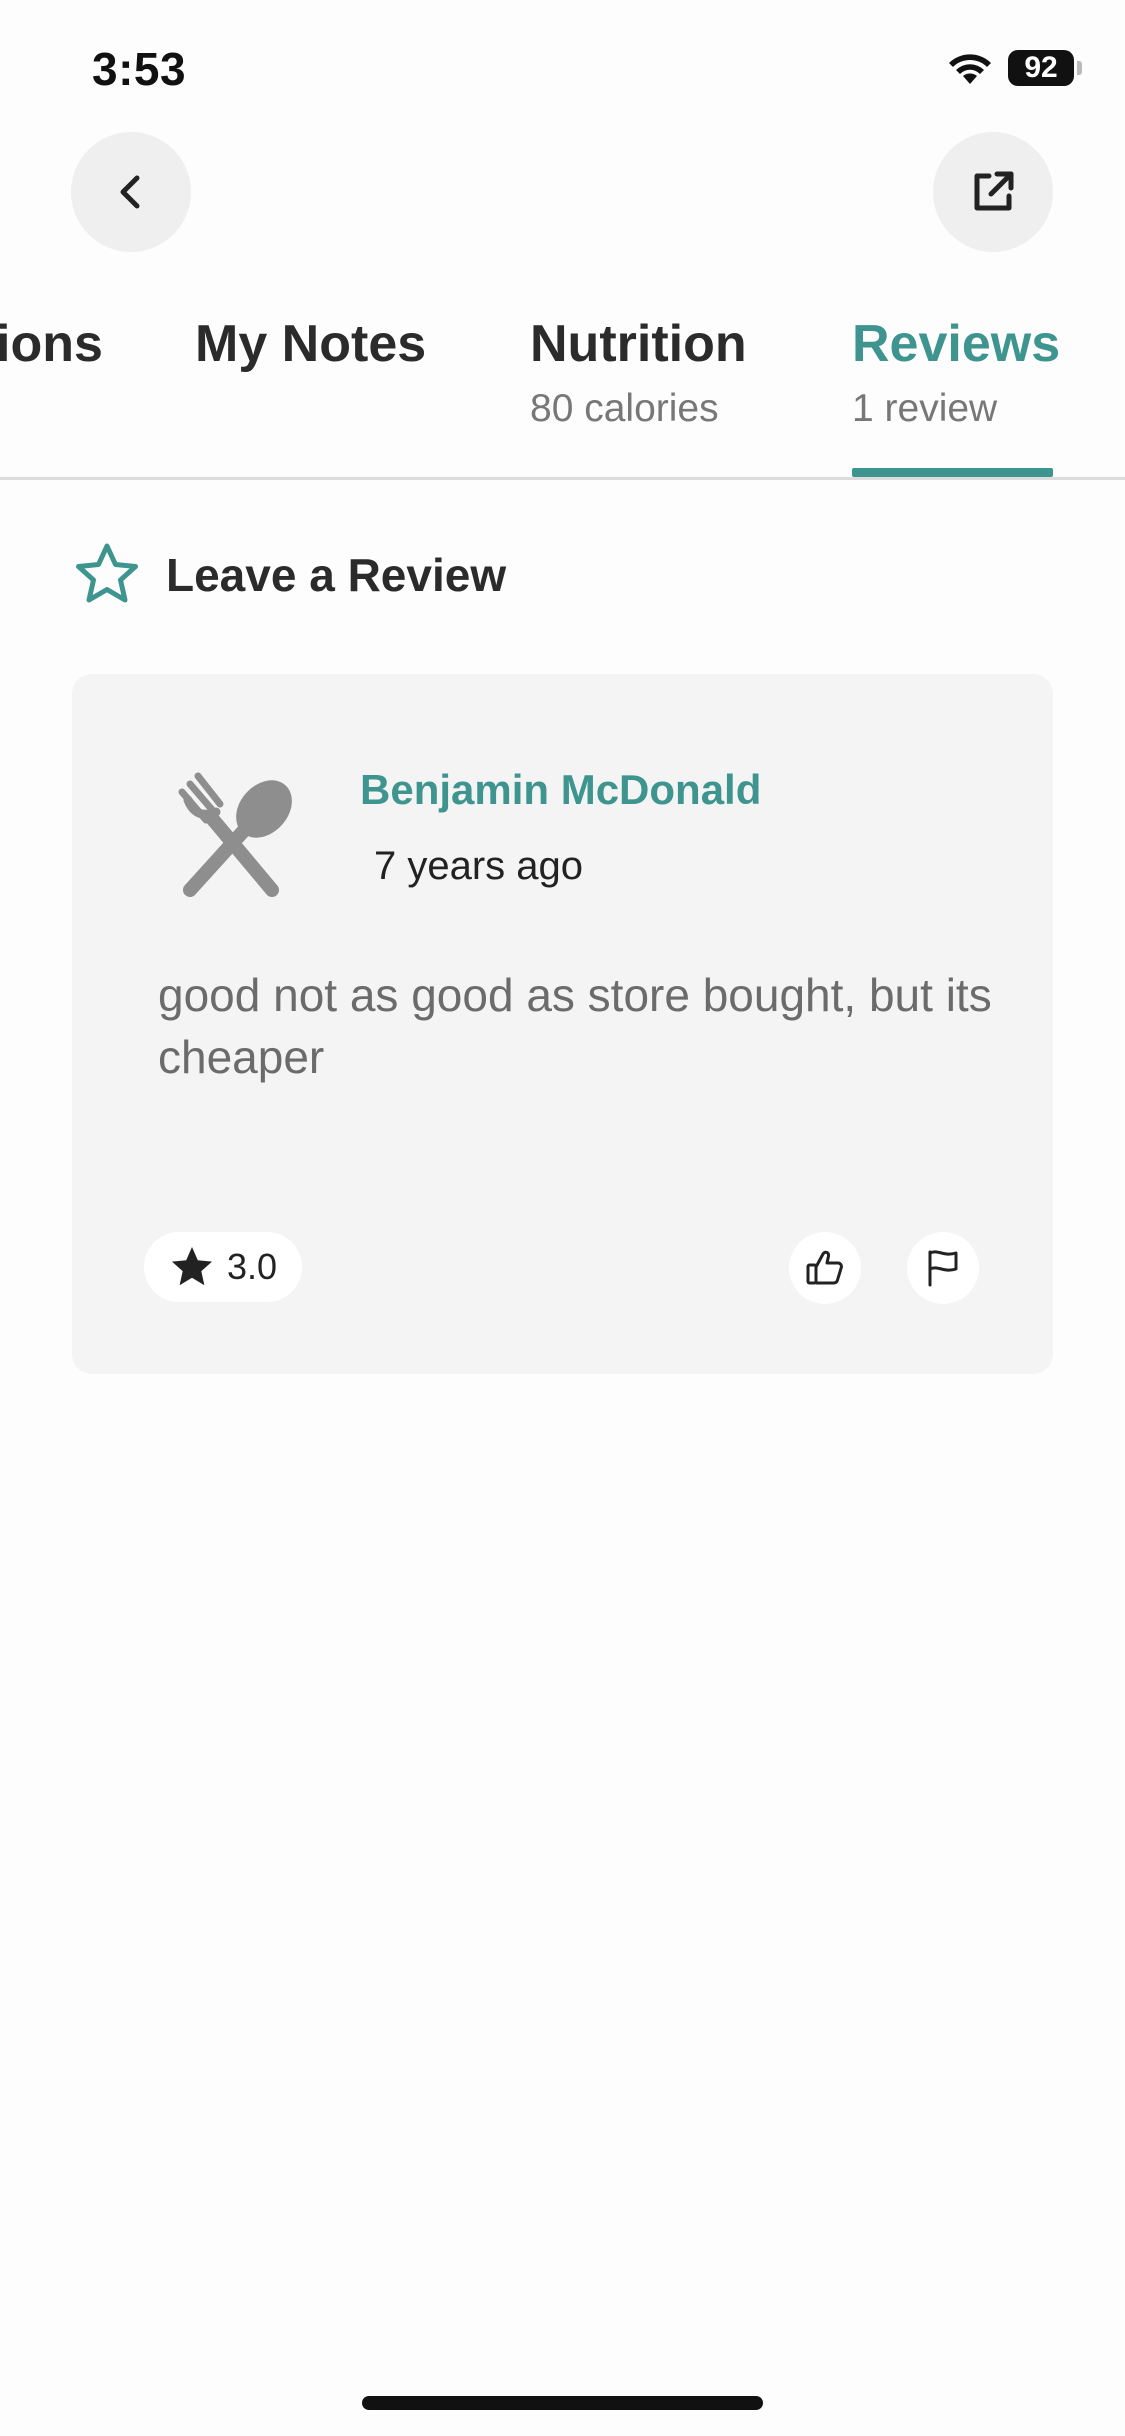 Image resolution: width=1125 pixels, height=2436 pixels. I want to click on rating-badge: 3.0, so click(223, 1267).